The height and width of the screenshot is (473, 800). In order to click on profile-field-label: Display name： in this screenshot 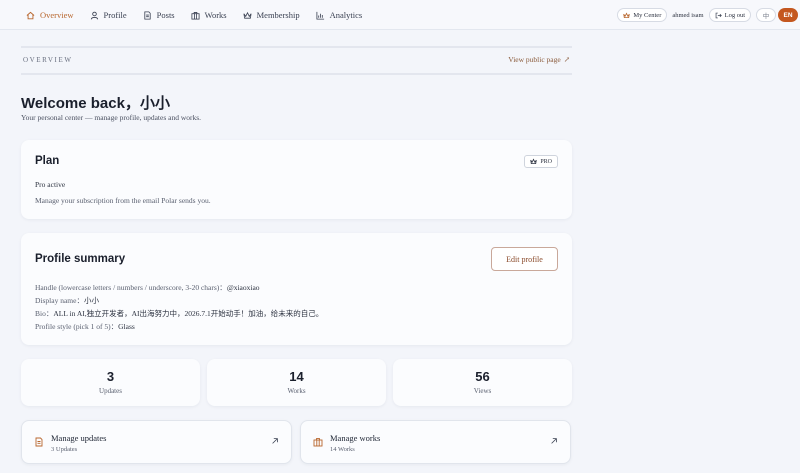, I will do `click(59, 300)`.